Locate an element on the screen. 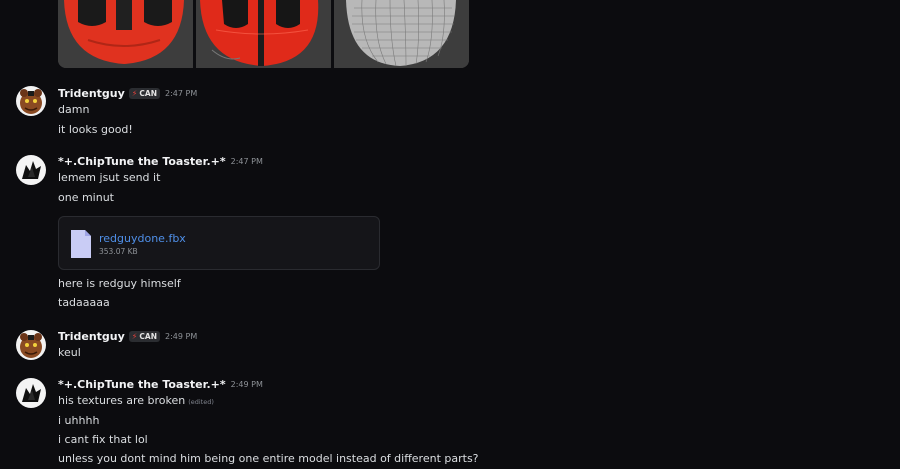 The height and width of the screenshot is (469, 900). message-text: keul is located at coordinates (69, 352).